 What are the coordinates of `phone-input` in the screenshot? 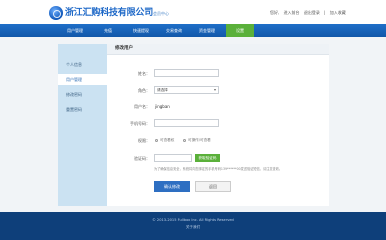 It's located at (186, 123).